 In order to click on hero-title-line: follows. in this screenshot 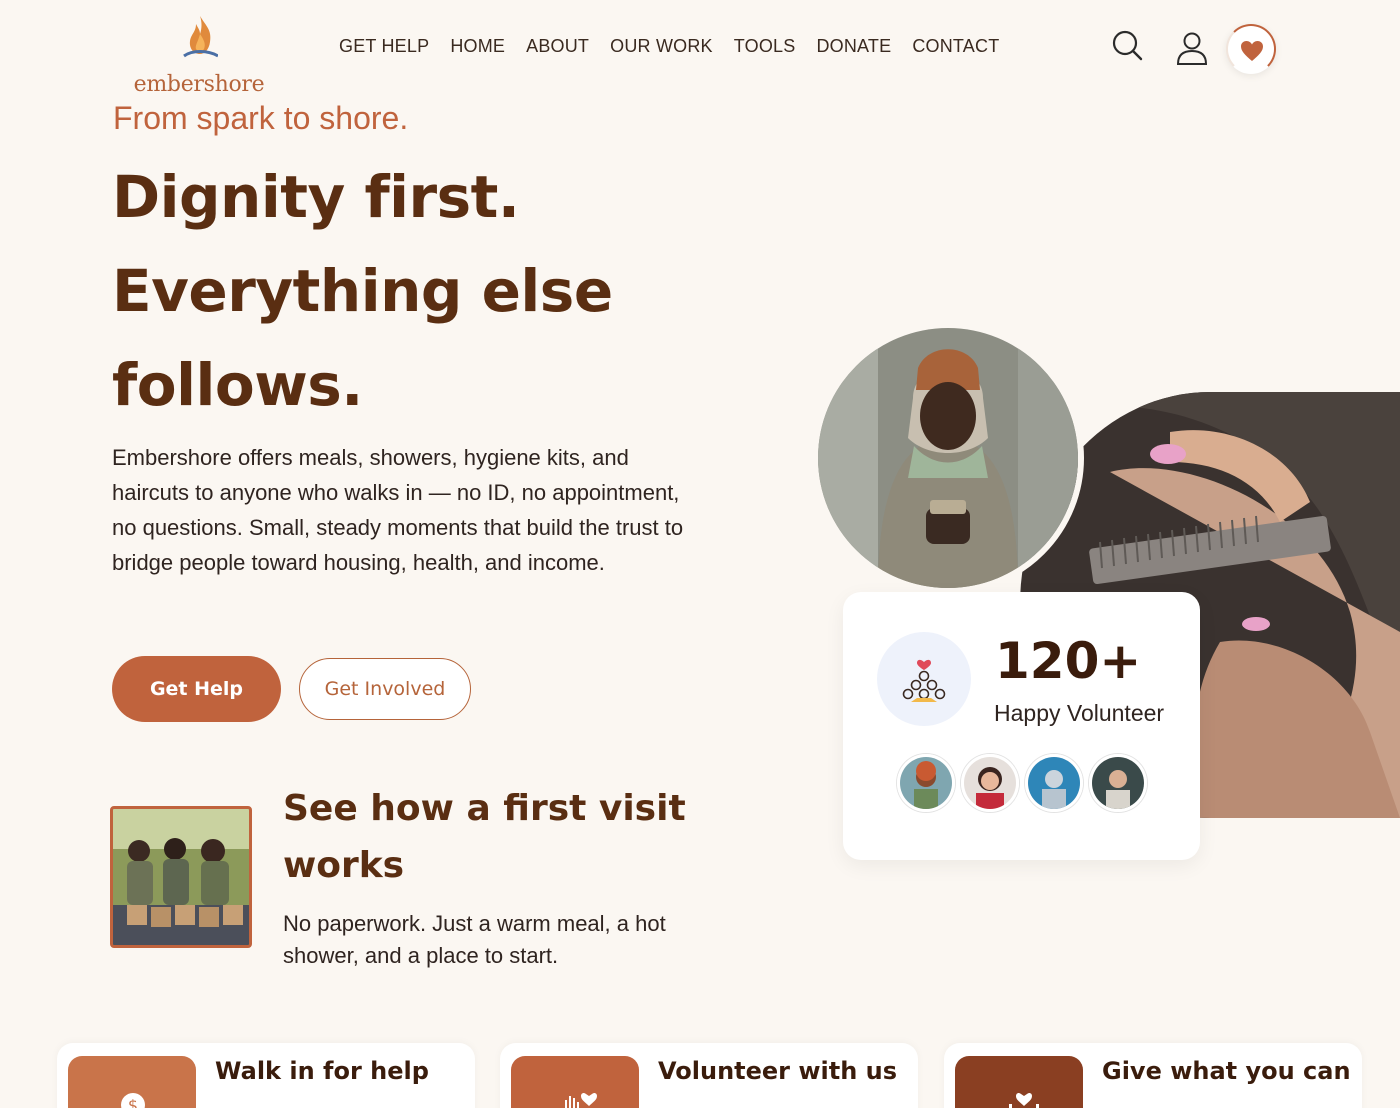, I will do `click(237, 385)`.